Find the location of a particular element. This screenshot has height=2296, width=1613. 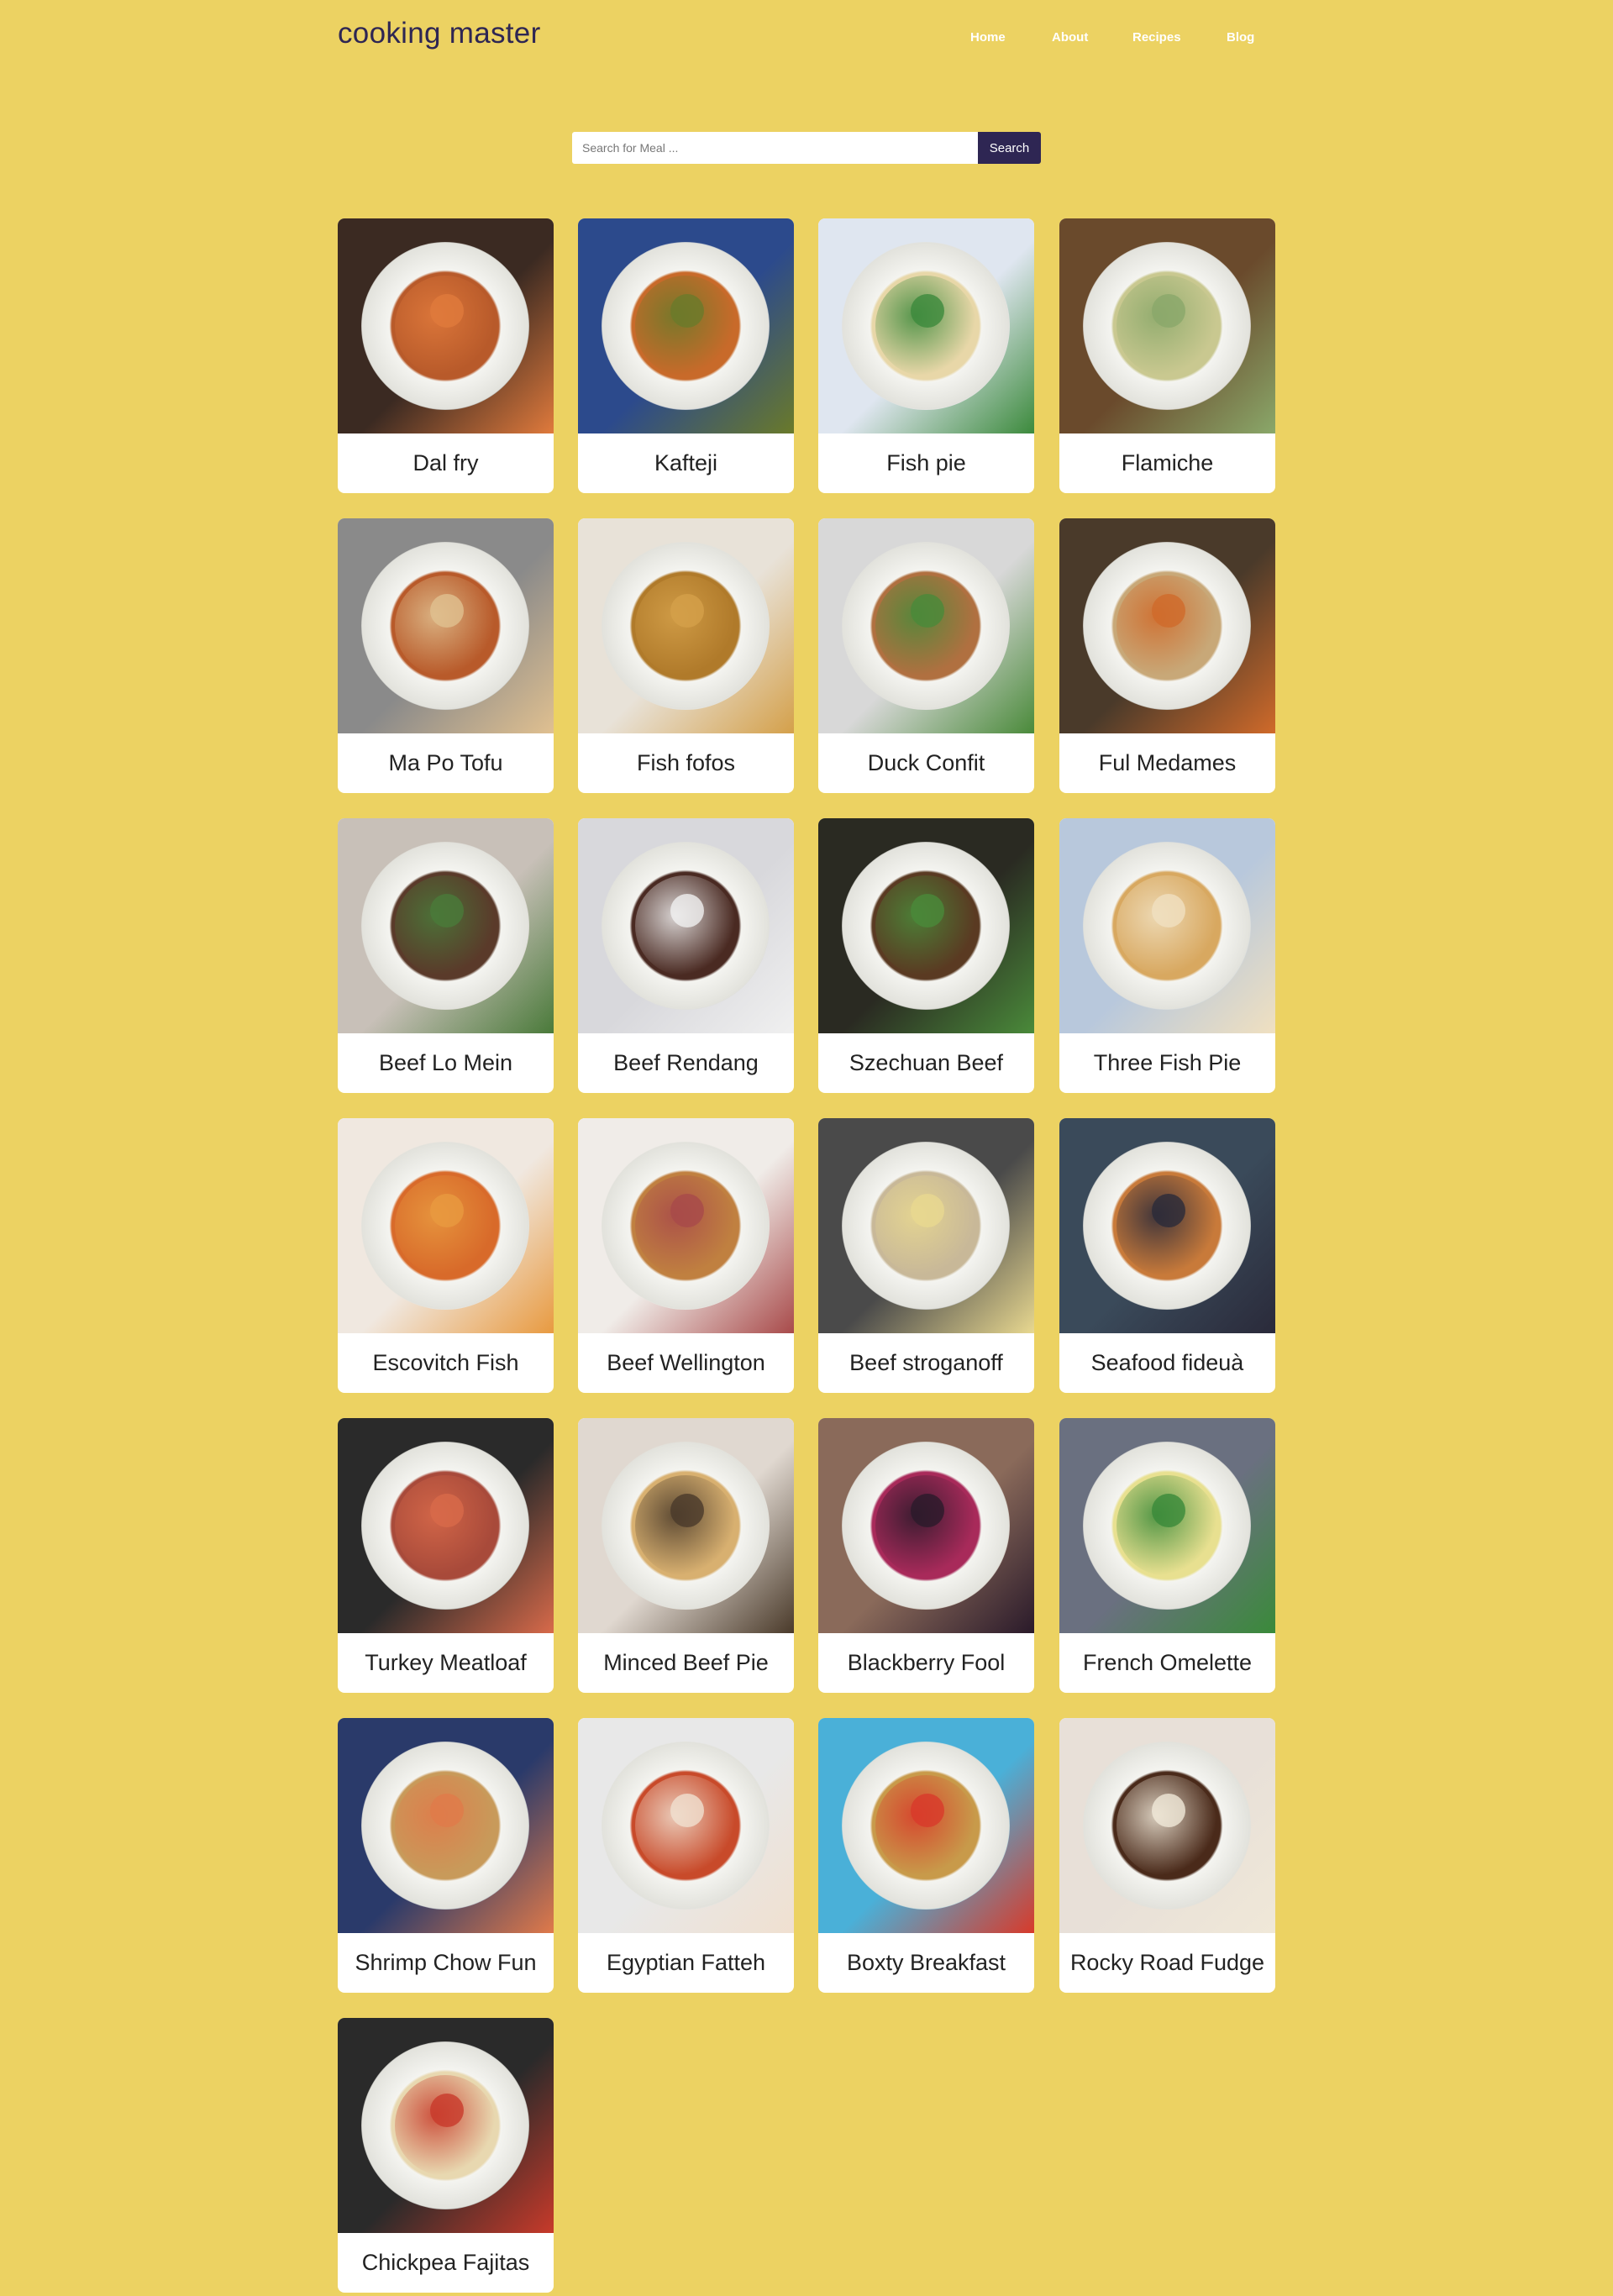

meal-title: Seafood fideuà is located at coordinates (1167, 1363).